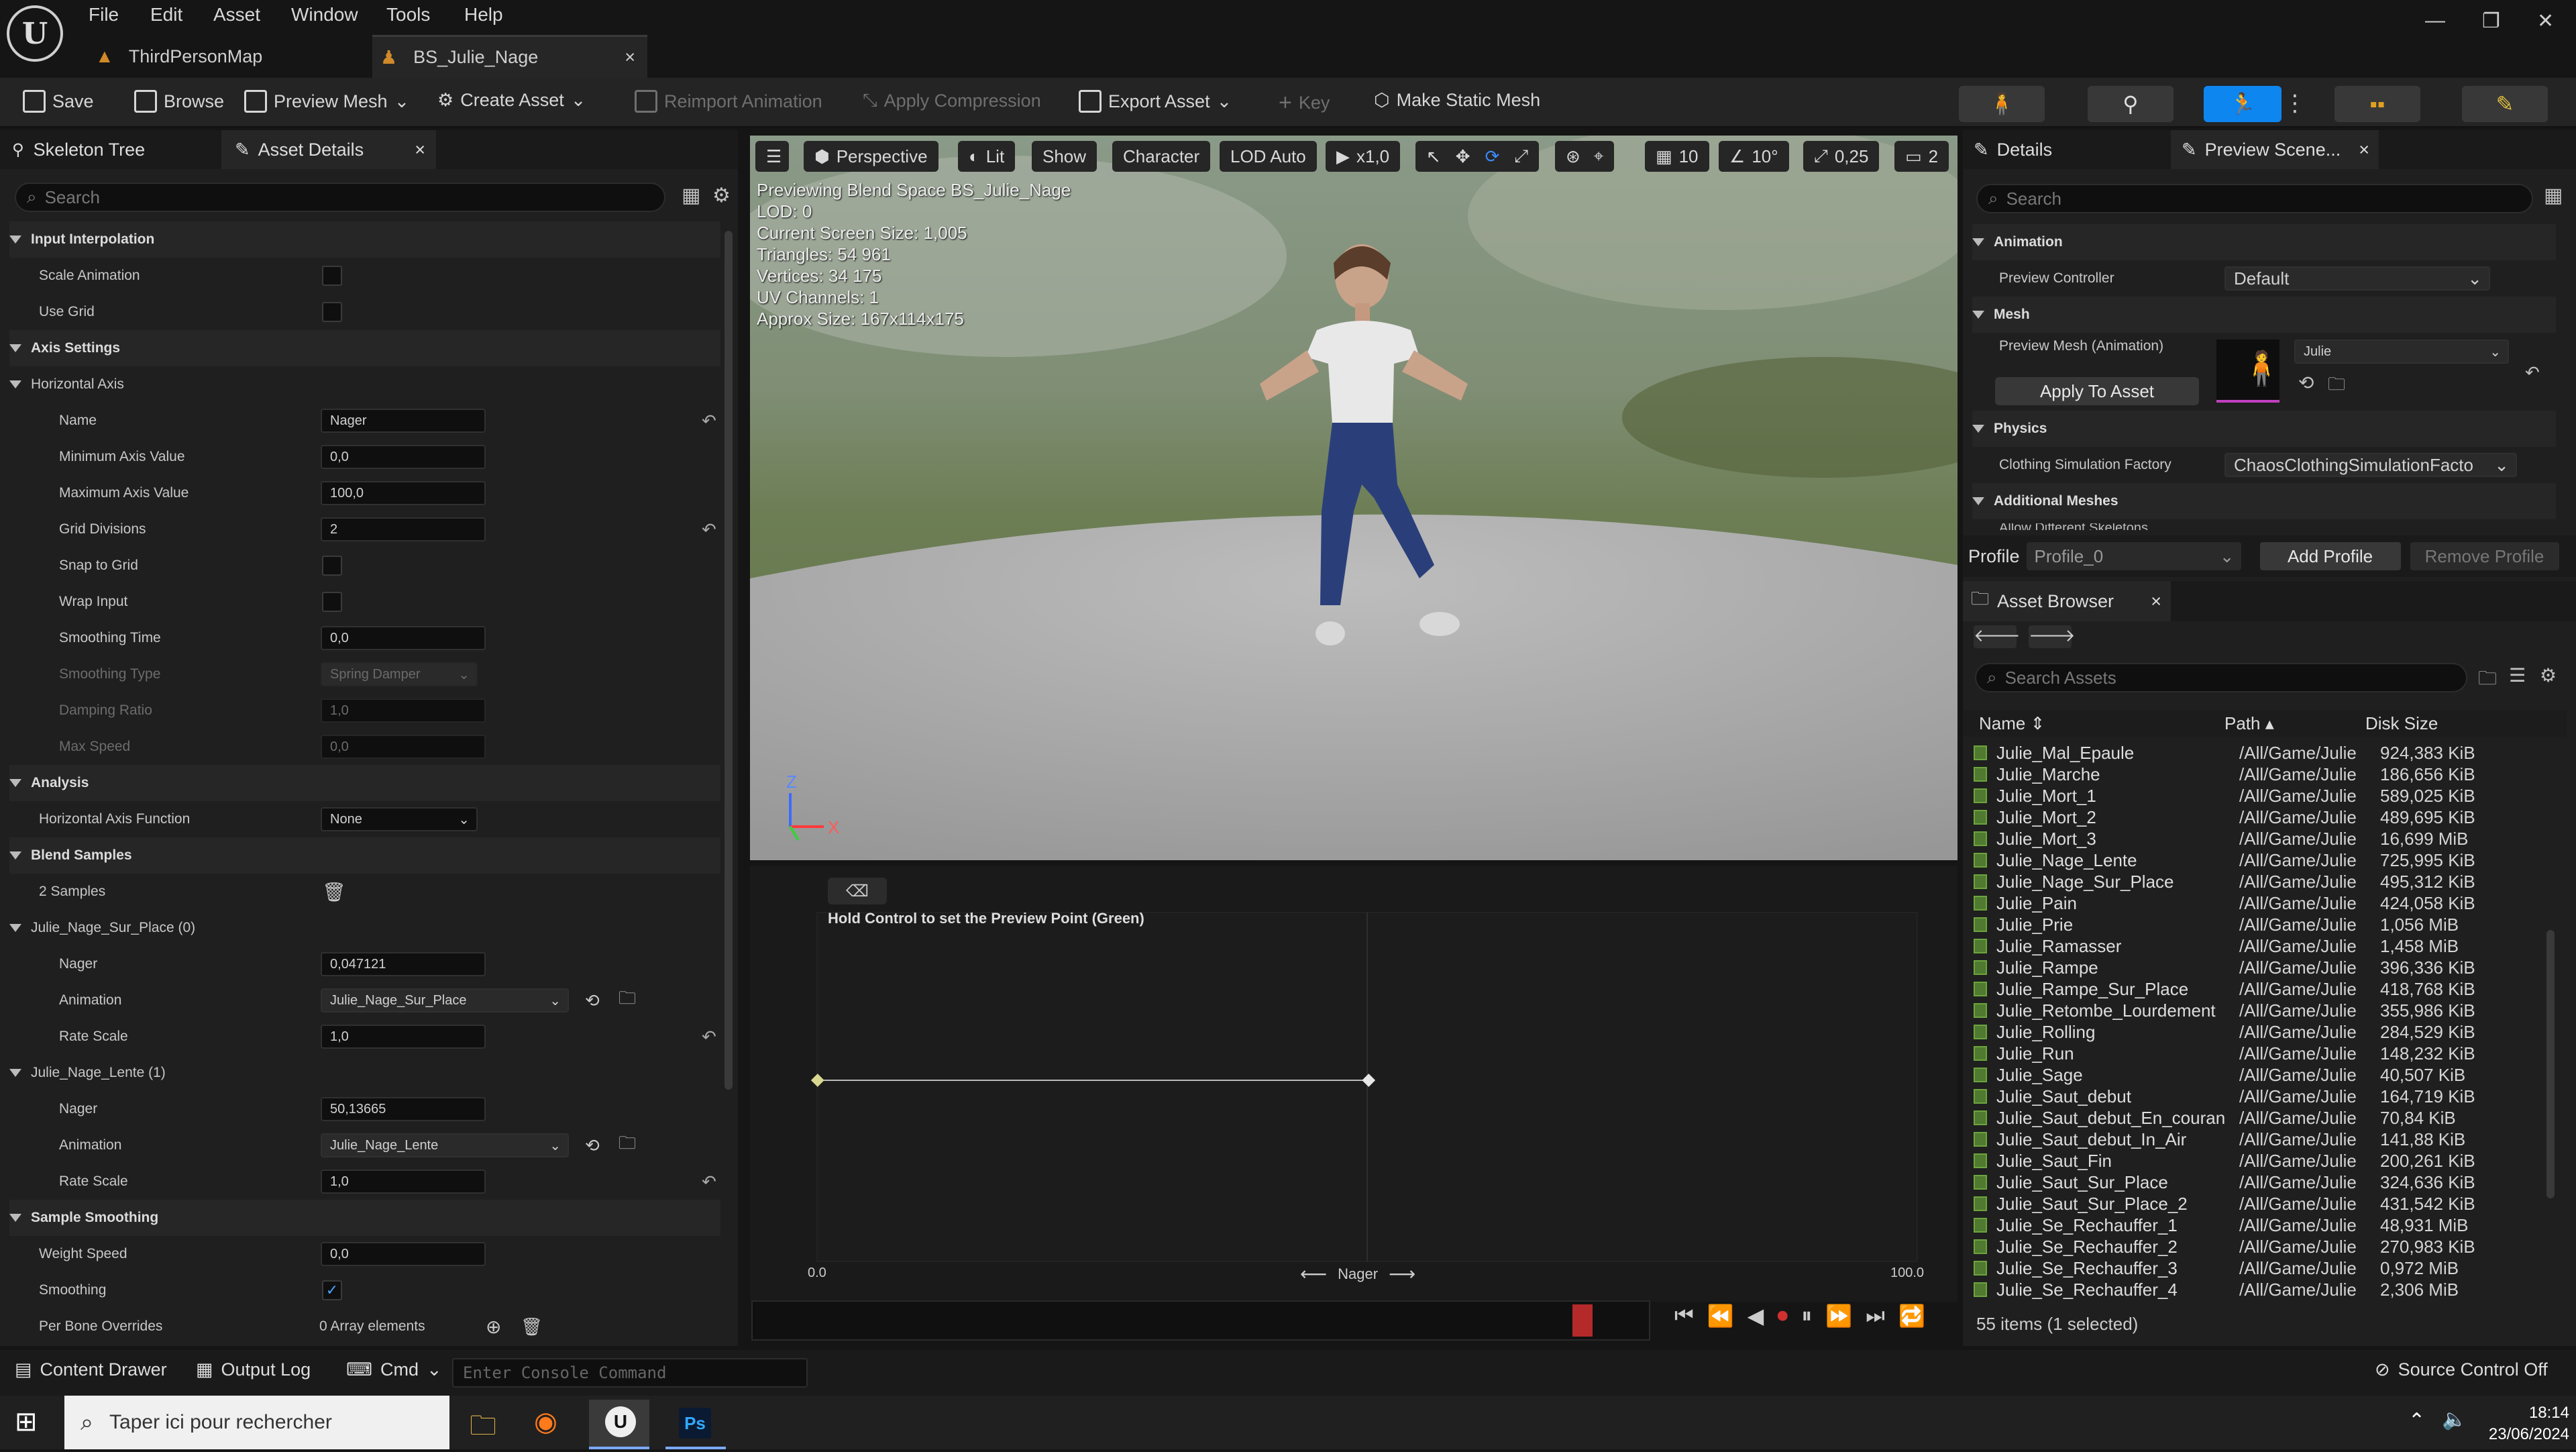  What do you see at coordinates (871, 157) in the screenshot?
I see `perspective-button: ⬢ Perspective` at bounding box center [871, 157].